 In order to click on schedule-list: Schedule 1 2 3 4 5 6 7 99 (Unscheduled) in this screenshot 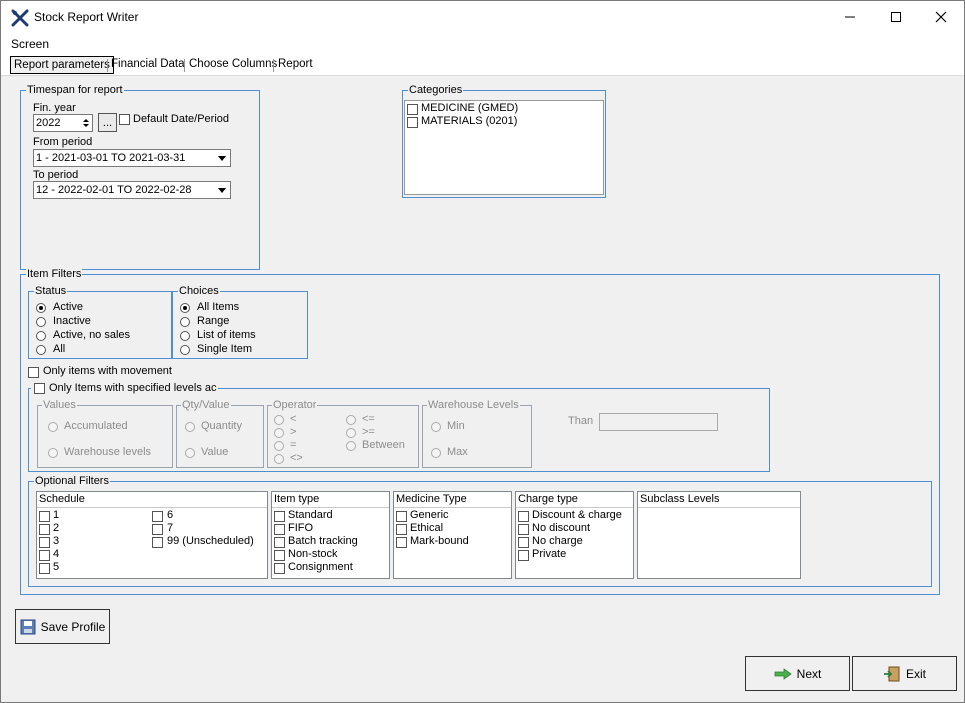, I will do `click(152, 535)`.